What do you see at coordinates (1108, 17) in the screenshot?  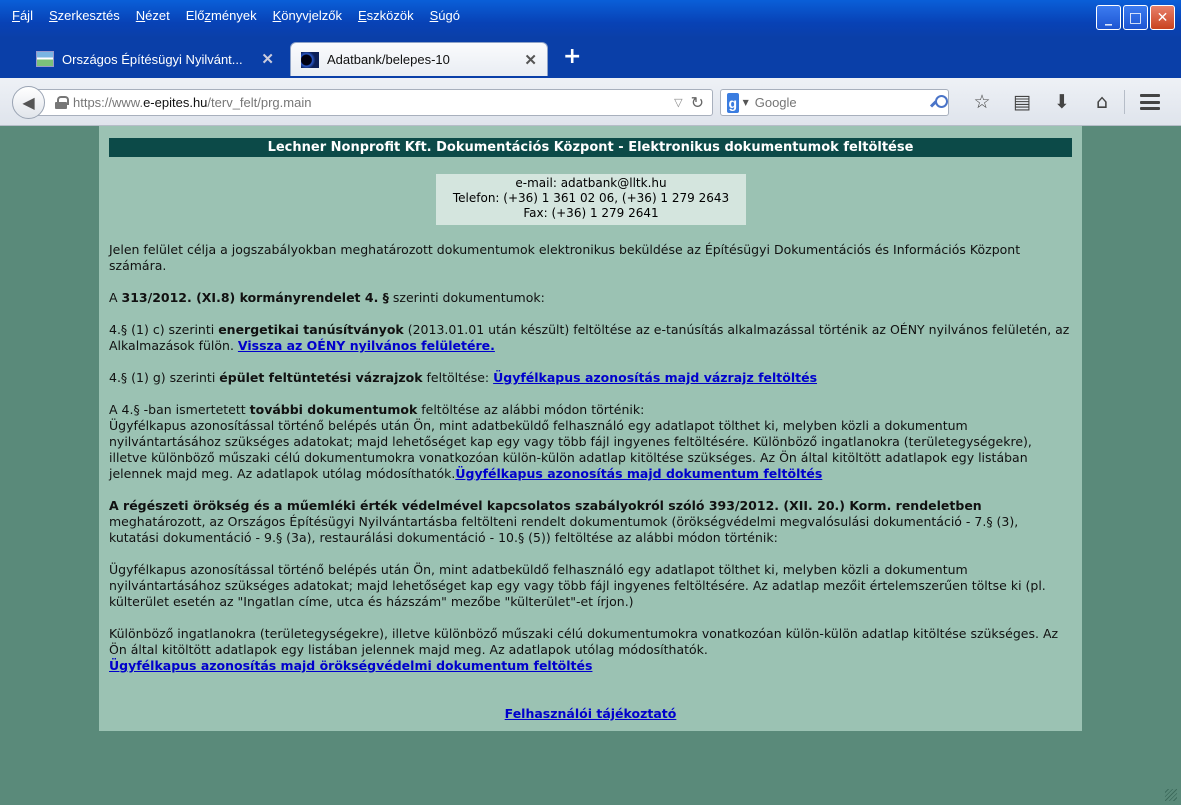 I see `minimize-icon: _` at bounding box center [1108, 17].